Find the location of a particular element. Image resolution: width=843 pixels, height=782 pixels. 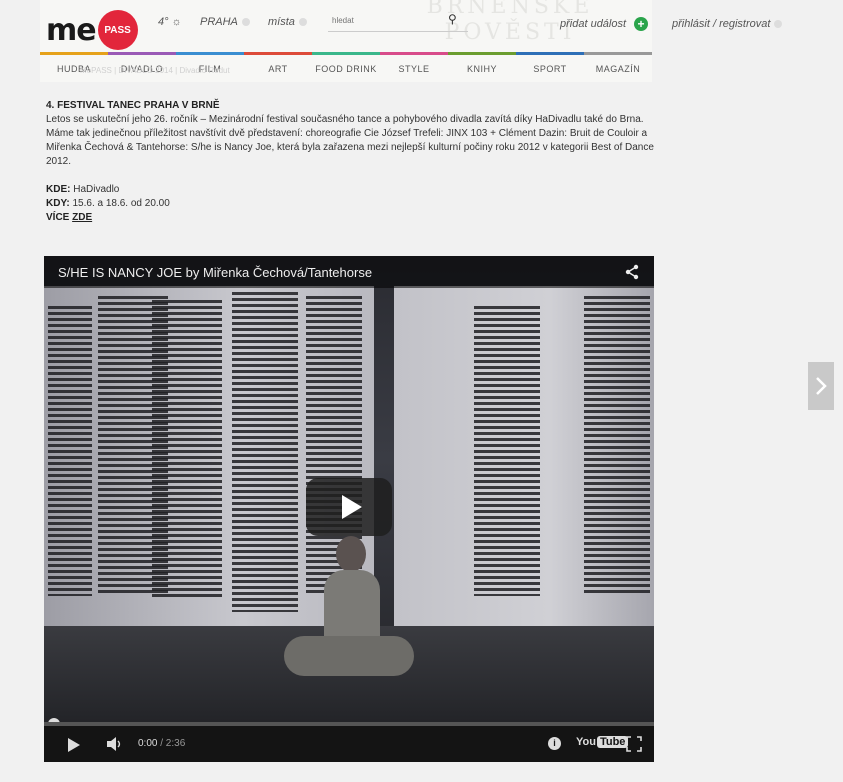

search-box: ⚲ is located at coordinates (398, 21).